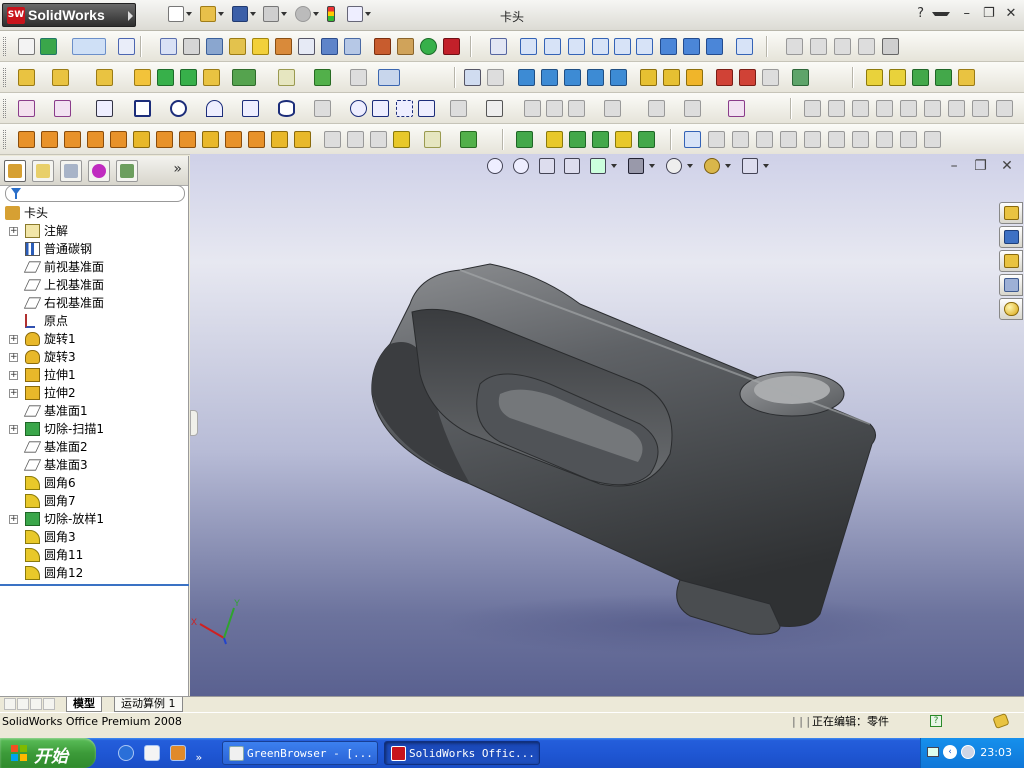  I want to click on tree-item: 基准面1, so click(94, 411).